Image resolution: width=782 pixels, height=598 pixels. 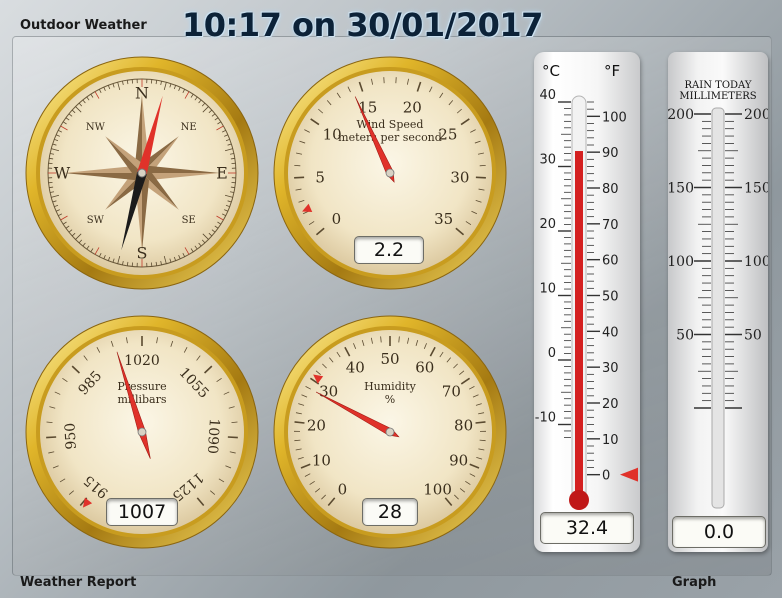 What do you see at coordinates (610, 368) in the screenshot?
I see `fahrenheit-label: 30` at bounding box center [610, 368].